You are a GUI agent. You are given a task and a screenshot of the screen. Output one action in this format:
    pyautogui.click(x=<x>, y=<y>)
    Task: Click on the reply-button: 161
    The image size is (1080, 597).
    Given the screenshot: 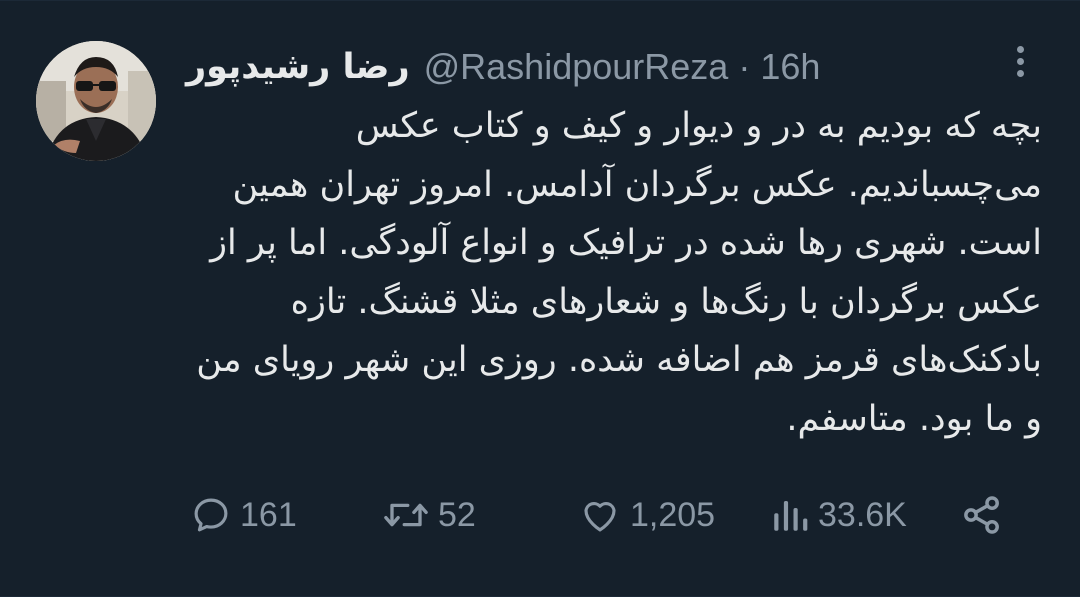 What is the action you would take?
    pyautogui.click(x=243, y=515)
    